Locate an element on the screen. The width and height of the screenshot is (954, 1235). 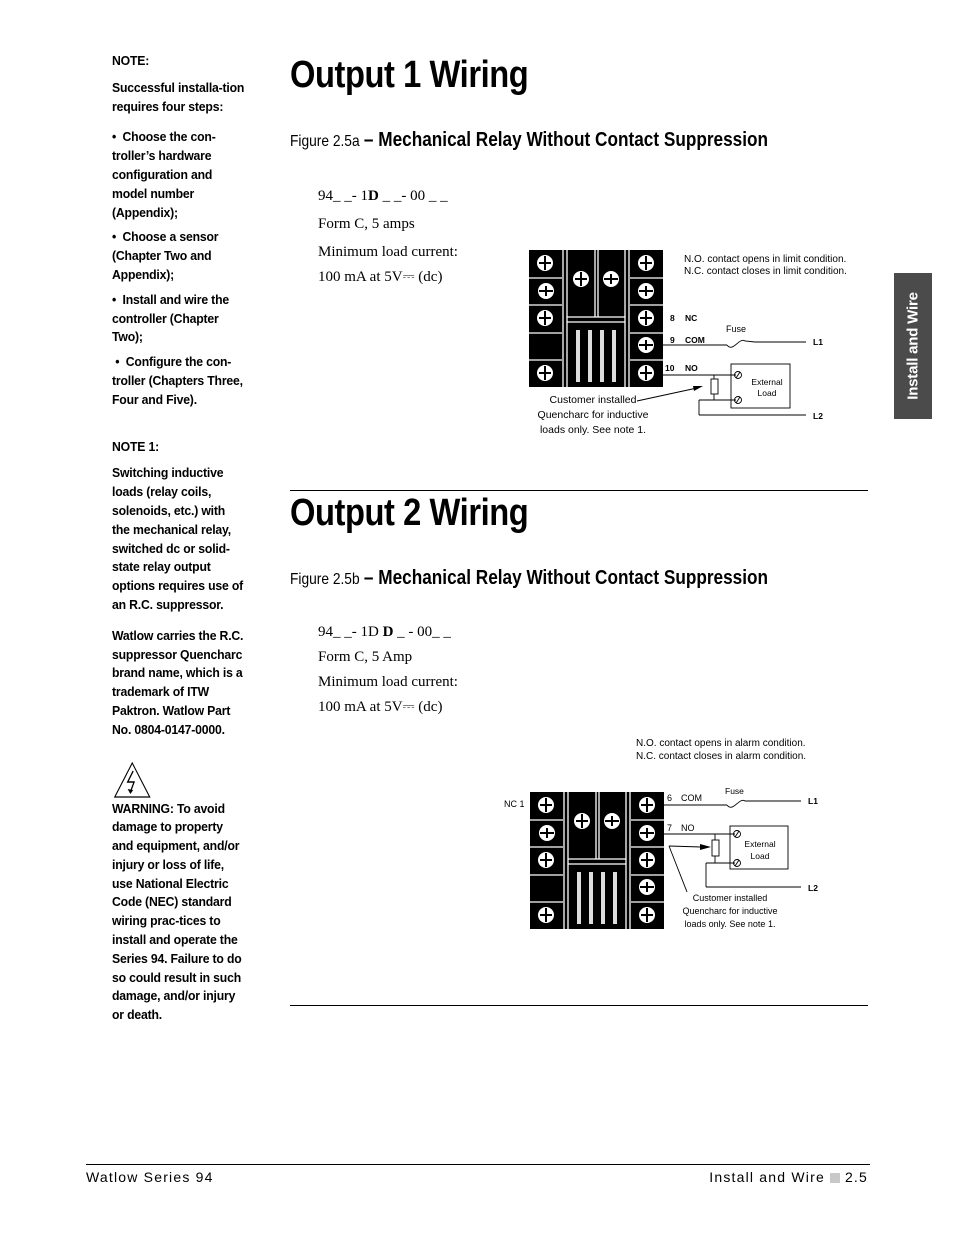
figure-number: Figure 2.5a is located at coordinates (325, 141).